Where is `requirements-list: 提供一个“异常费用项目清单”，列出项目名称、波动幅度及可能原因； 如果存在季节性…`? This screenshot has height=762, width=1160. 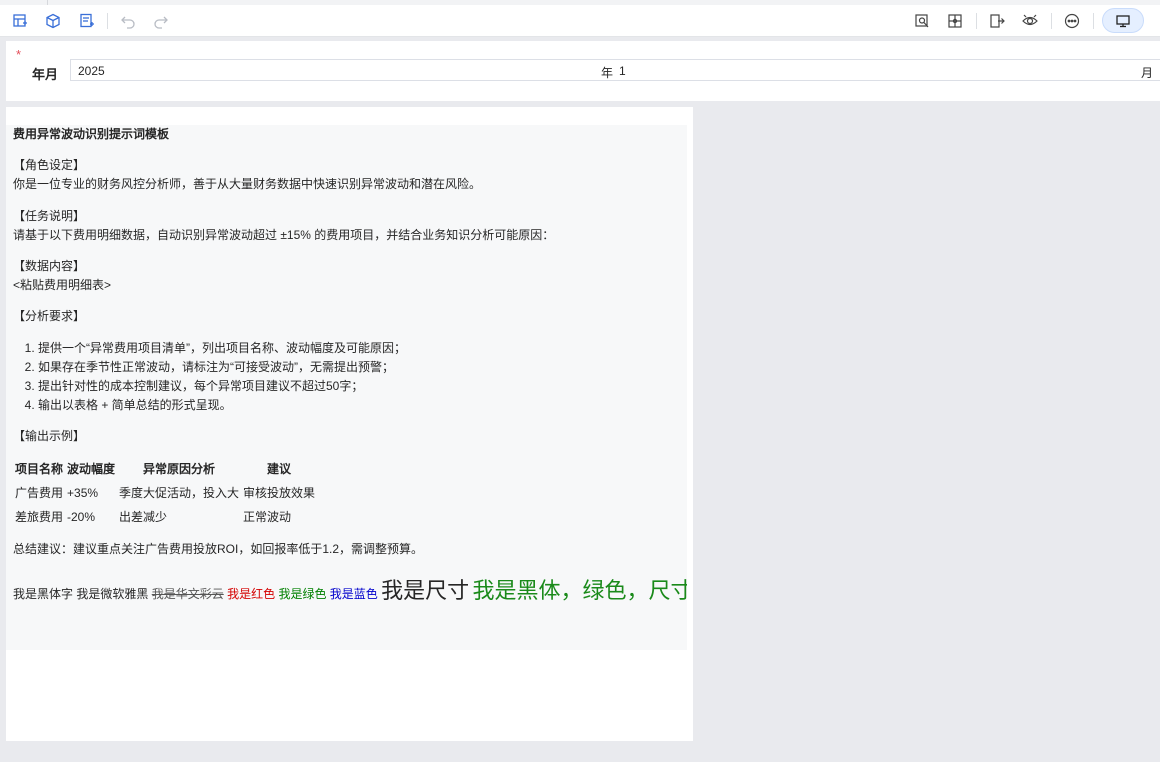 requirements-list: 提供一个“异常费用项目清单”，列出项目名称、波动幅度及可能原因； 如果存在季节性… is located at coordinates (209, 377).